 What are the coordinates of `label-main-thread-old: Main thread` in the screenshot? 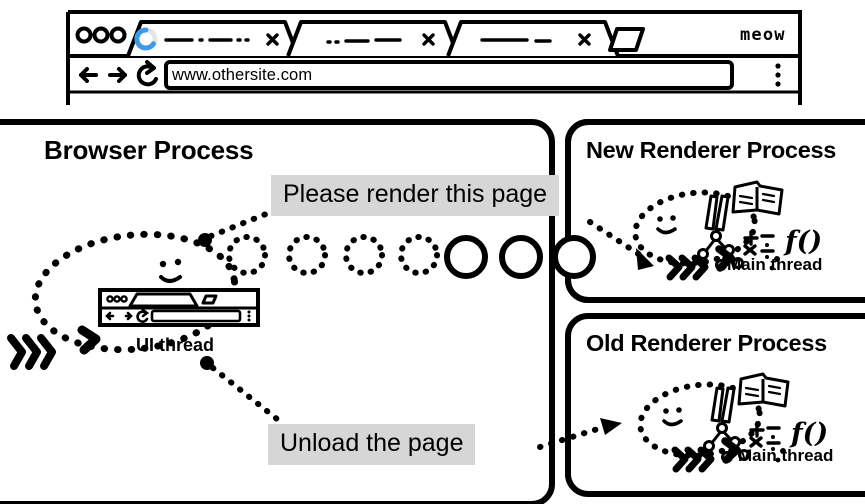 It's located at (786, 455).